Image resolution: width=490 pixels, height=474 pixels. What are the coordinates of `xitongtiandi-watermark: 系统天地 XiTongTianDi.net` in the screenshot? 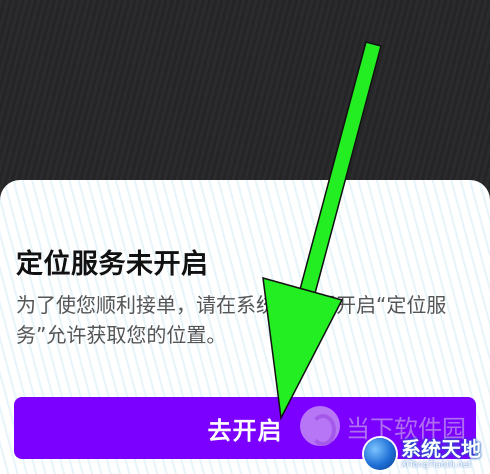 It's located at (426, 454).